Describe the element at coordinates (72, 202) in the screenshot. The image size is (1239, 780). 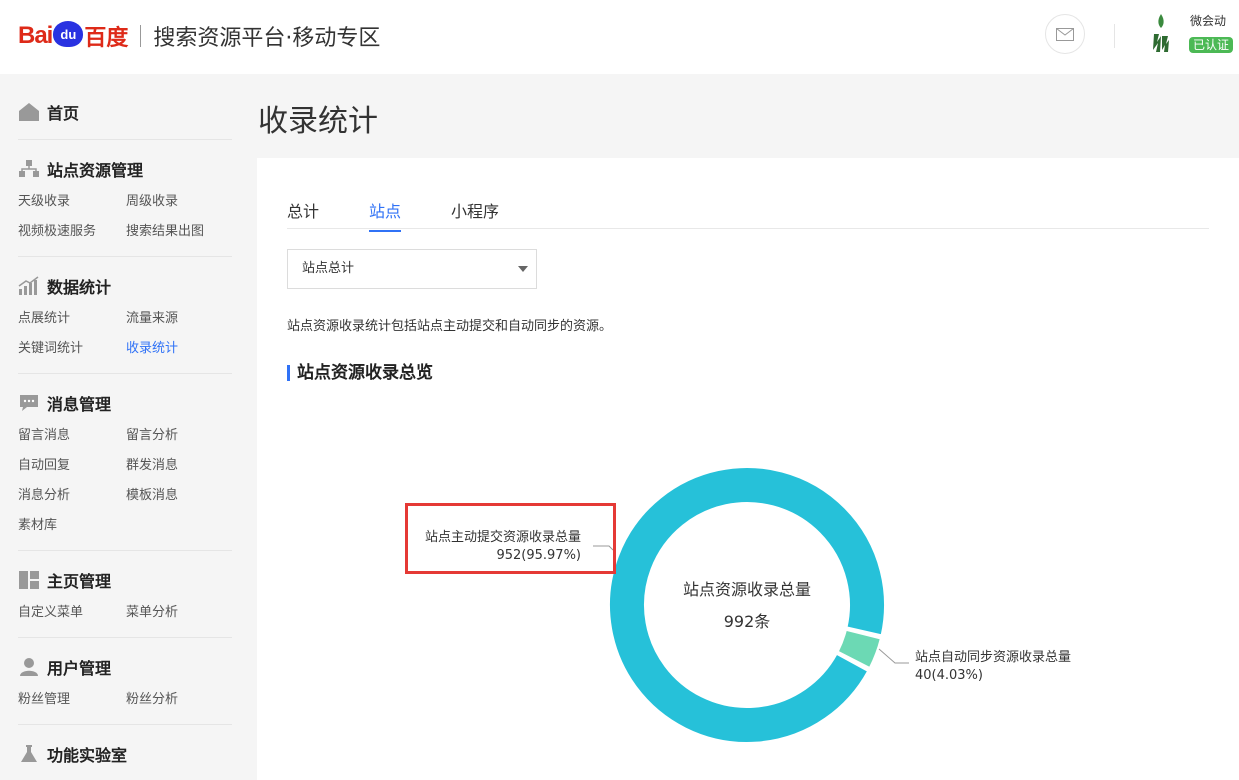
I see `sidebar-item-daily-index: 天级收录` at that location.